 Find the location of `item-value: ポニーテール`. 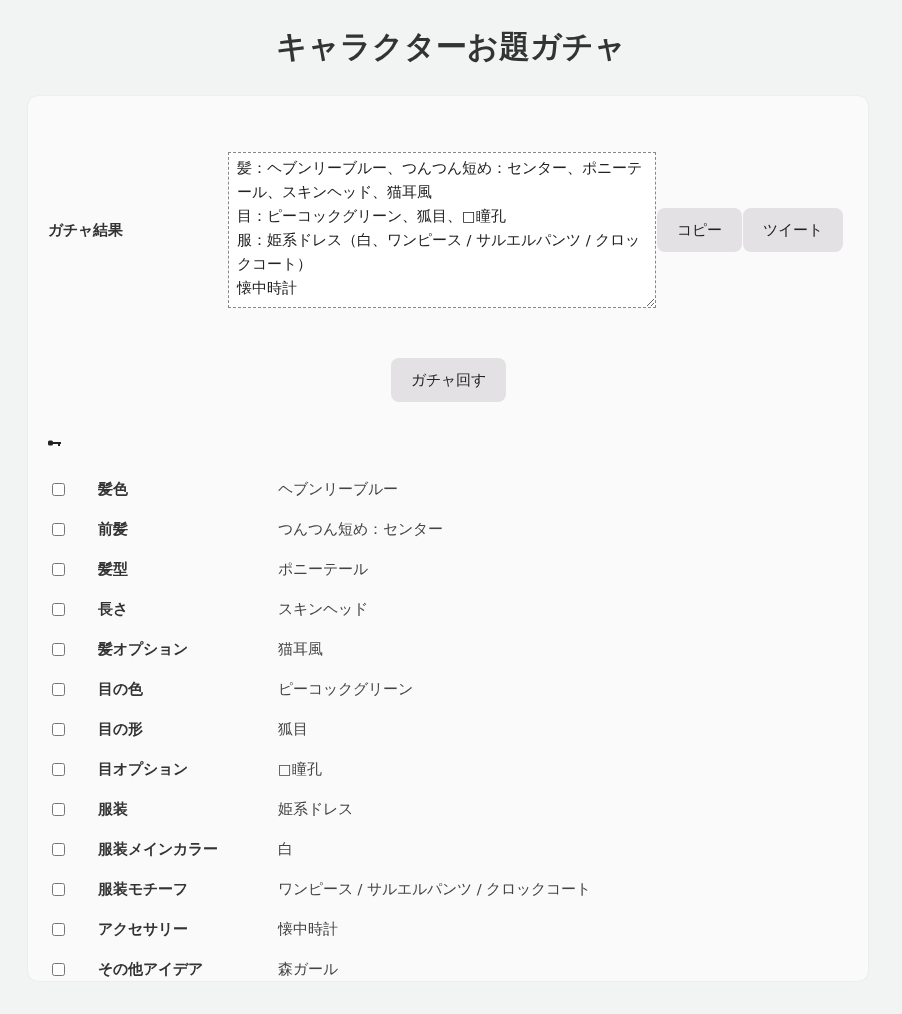

item-value: ポニーテール is located at coordinates (323, 569).